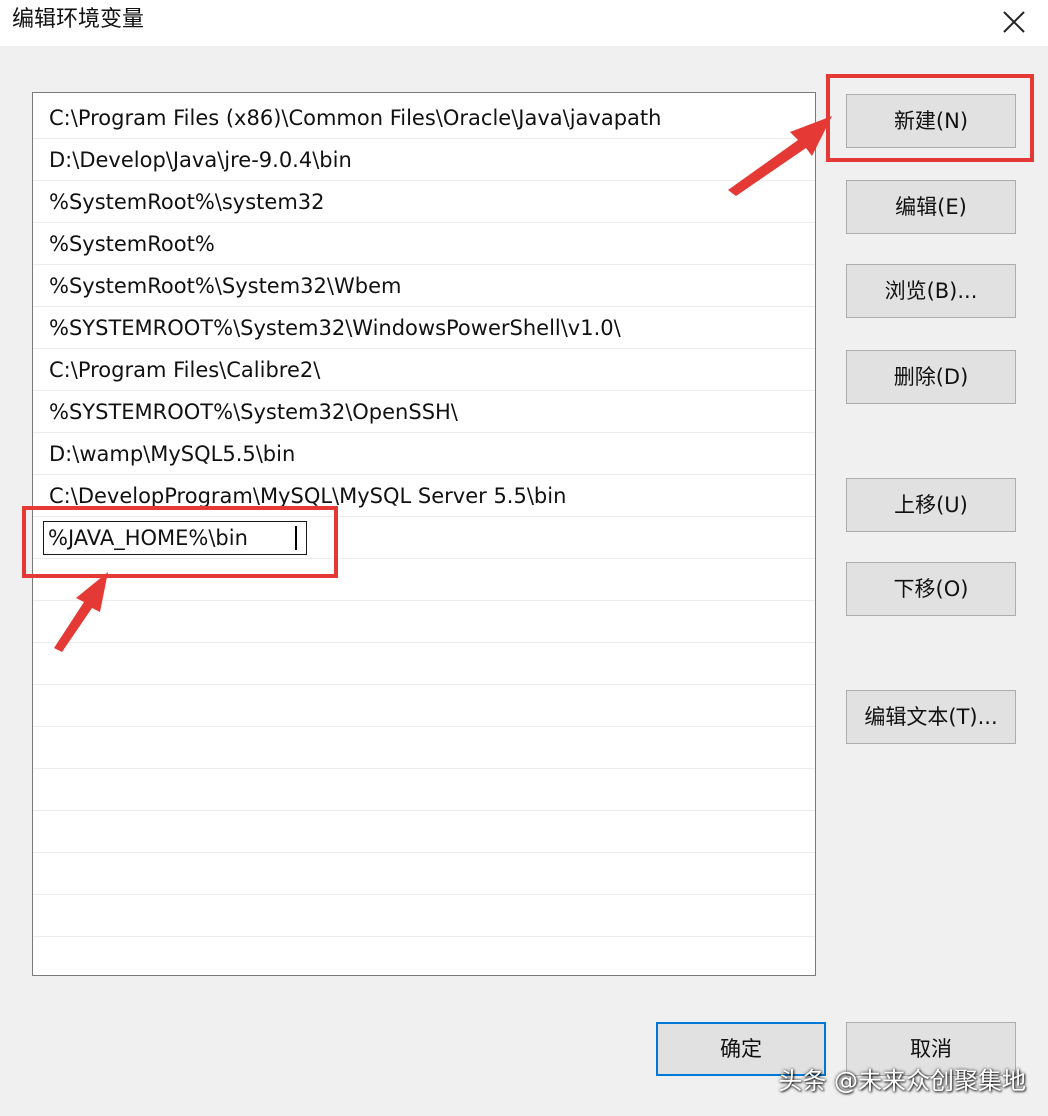 This screenshot has height=1116, width=1048. What do you see at coordinates (187, 202) in the screenshot?
I see `list-item-text: %SystemRoot%\system32` at bounding box center [187, 202].